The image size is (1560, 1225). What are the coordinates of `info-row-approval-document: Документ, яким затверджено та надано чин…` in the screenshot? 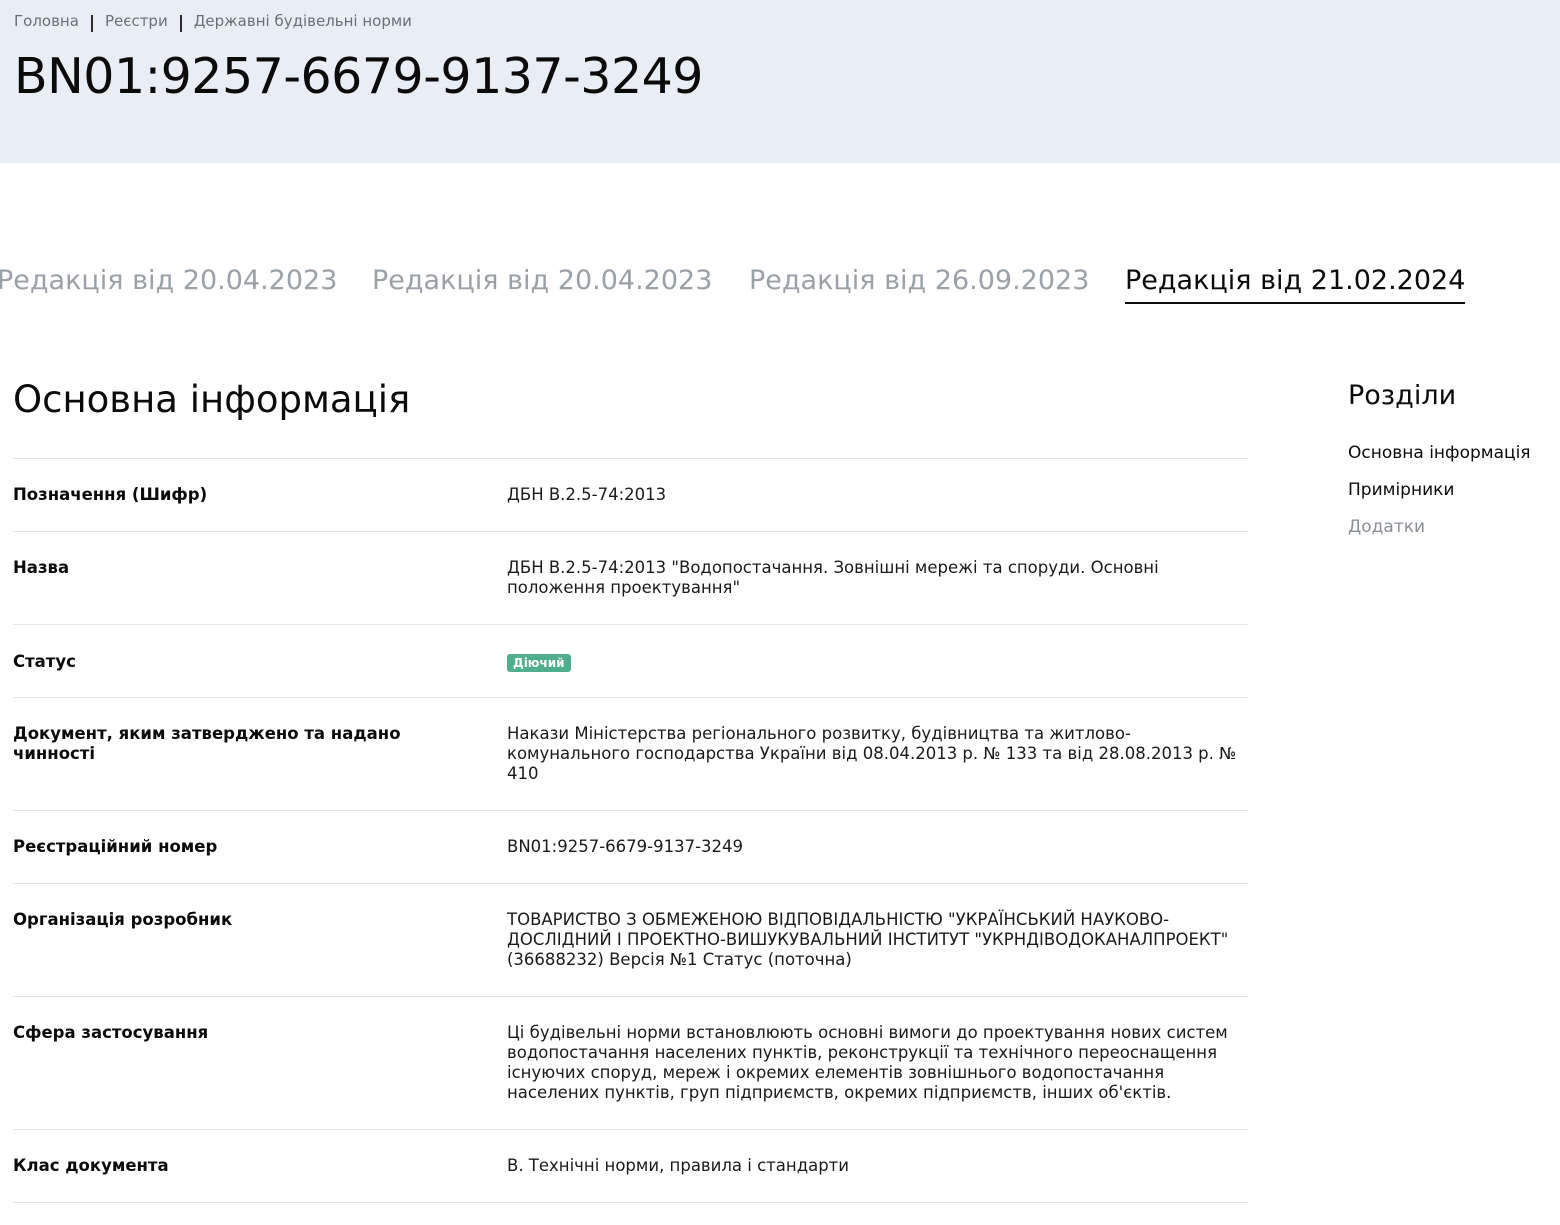 It's located at (630, 753).